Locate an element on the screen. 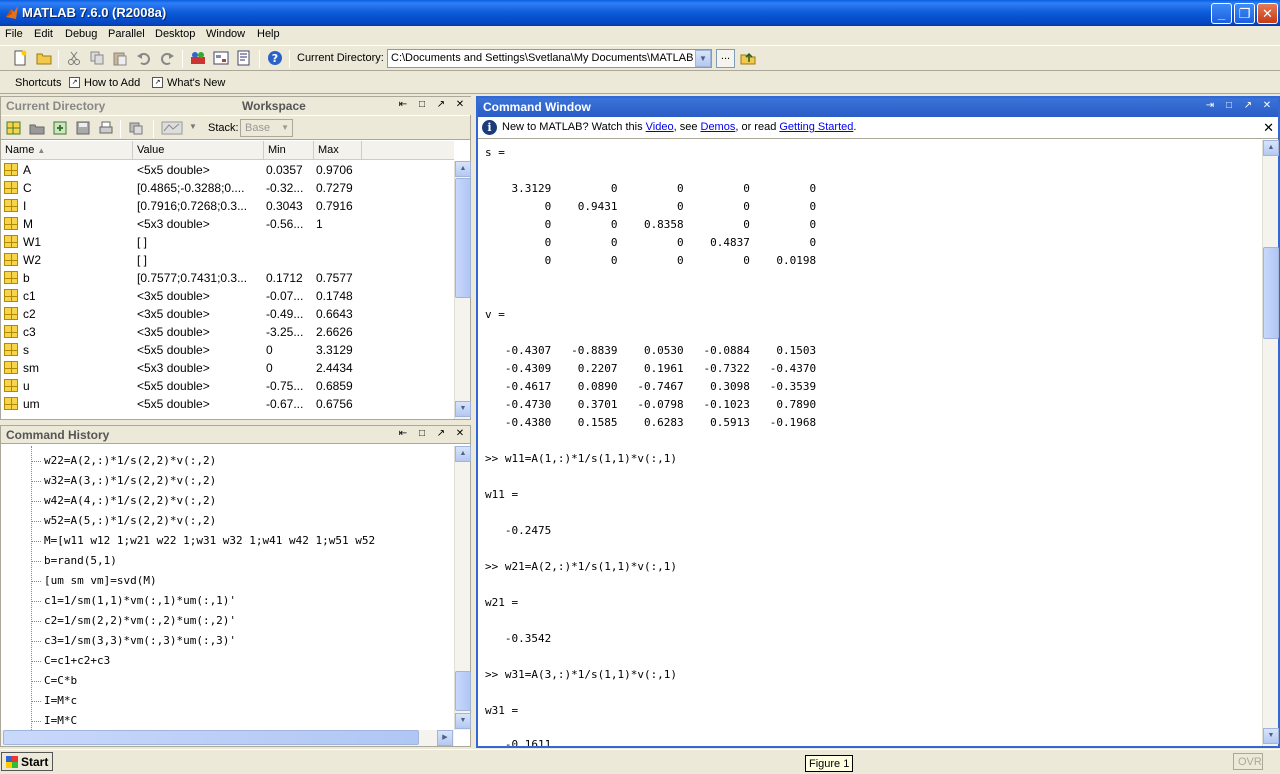  history-item: I=M*C is located at coordinates (60, 720).